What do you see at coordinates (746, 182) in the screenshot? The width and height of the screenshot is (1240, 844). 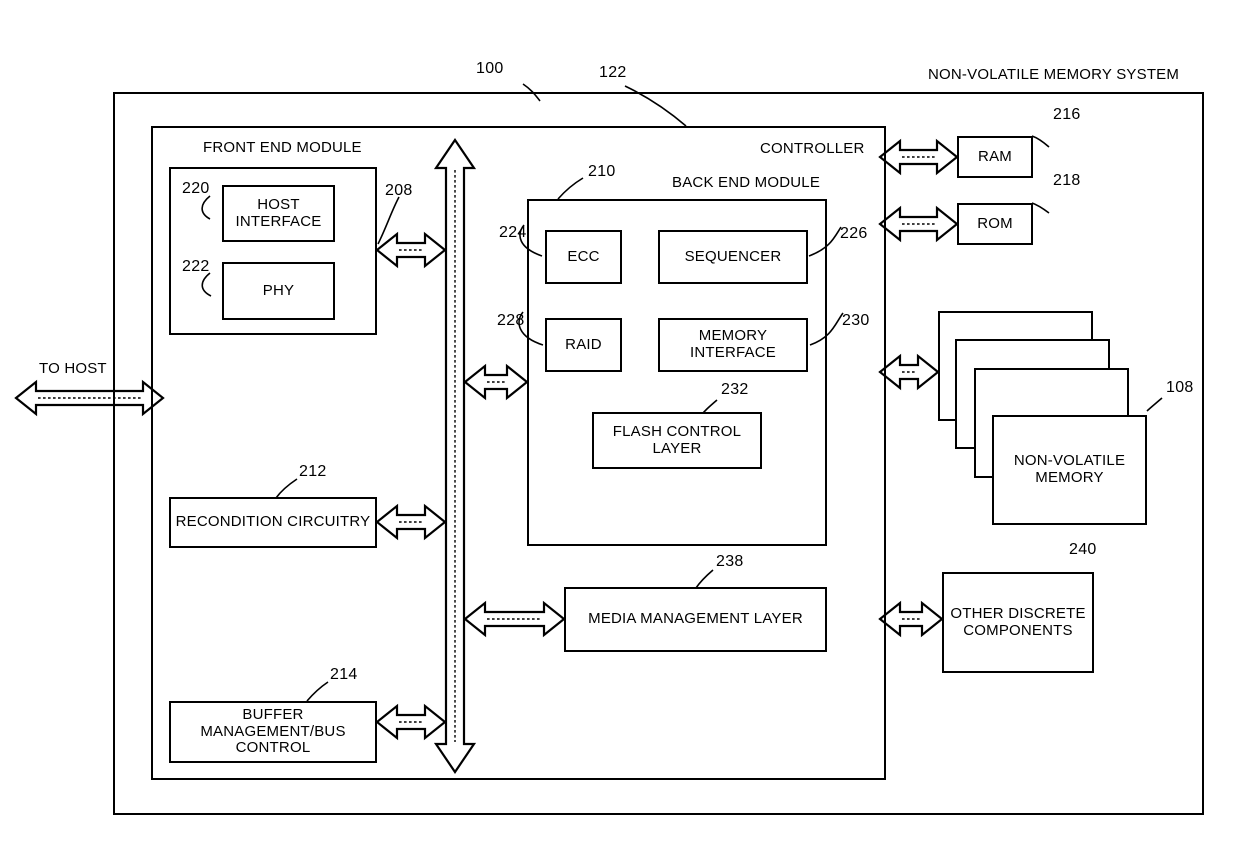 I see `back-end-module-label: BACK END MODULE` at bounding box center [746, 182].